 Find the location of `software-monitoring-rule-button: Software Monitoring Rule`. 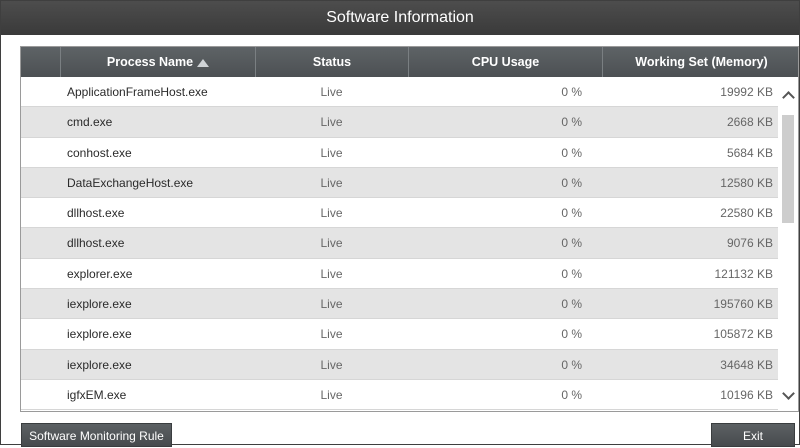

software-monitoring-rule-button: Software Monitoring Rule is located at coordinates (96, 435).